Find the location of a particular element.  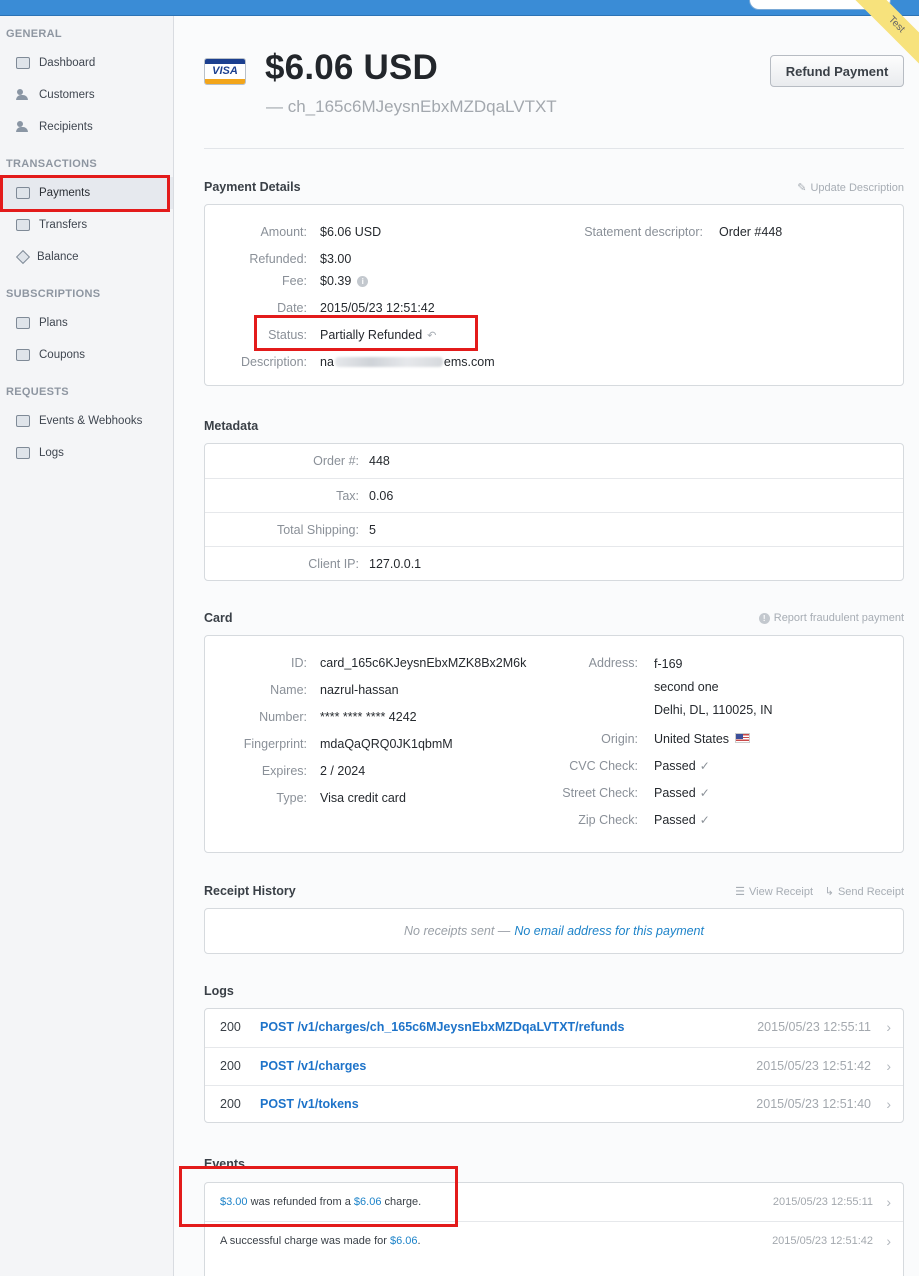

statement-descriptor-label: Statement descriptor: is located at coordinates (643, 232).